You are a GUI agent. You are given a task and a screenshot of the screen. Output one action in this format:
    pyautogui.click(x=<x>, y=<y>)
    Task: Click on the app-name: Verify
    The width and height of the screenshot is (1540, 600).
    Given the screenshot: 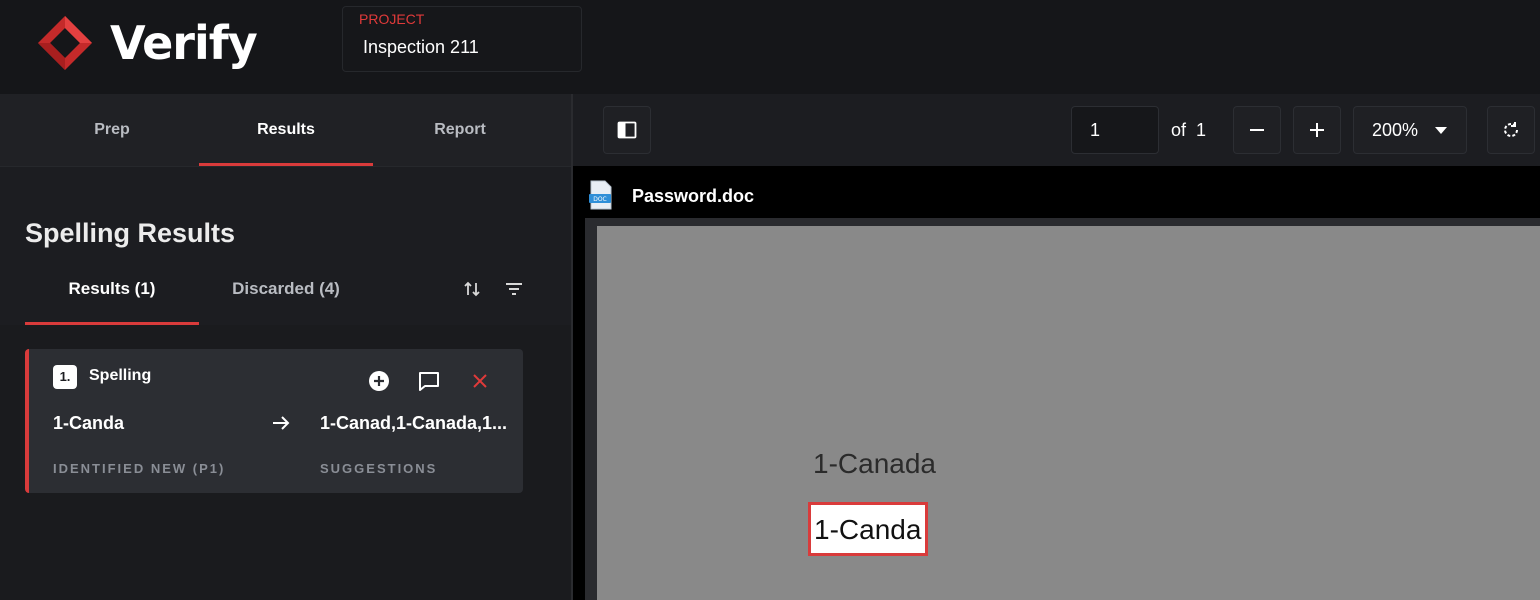 What is the action you would take?
    pyautogui.click(x=184, y=43)
    